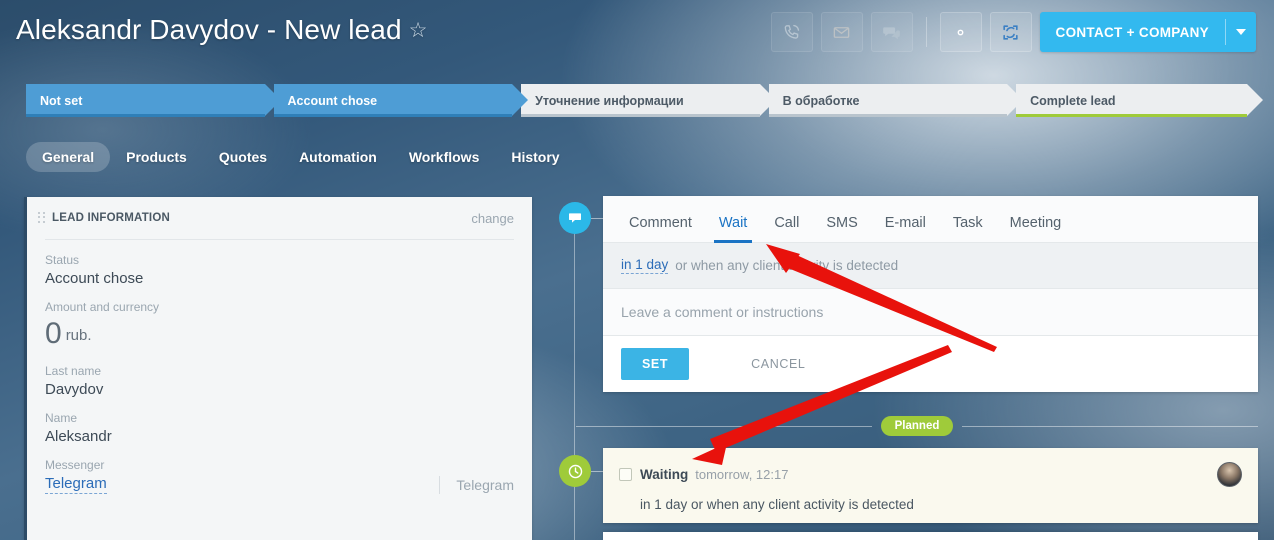 Image resolution: width=1274 pixels, height=540 pixels. Describe the element at coordinates (279, 334) in the screenshot. I see `field-value: 0 rub.` at that location.